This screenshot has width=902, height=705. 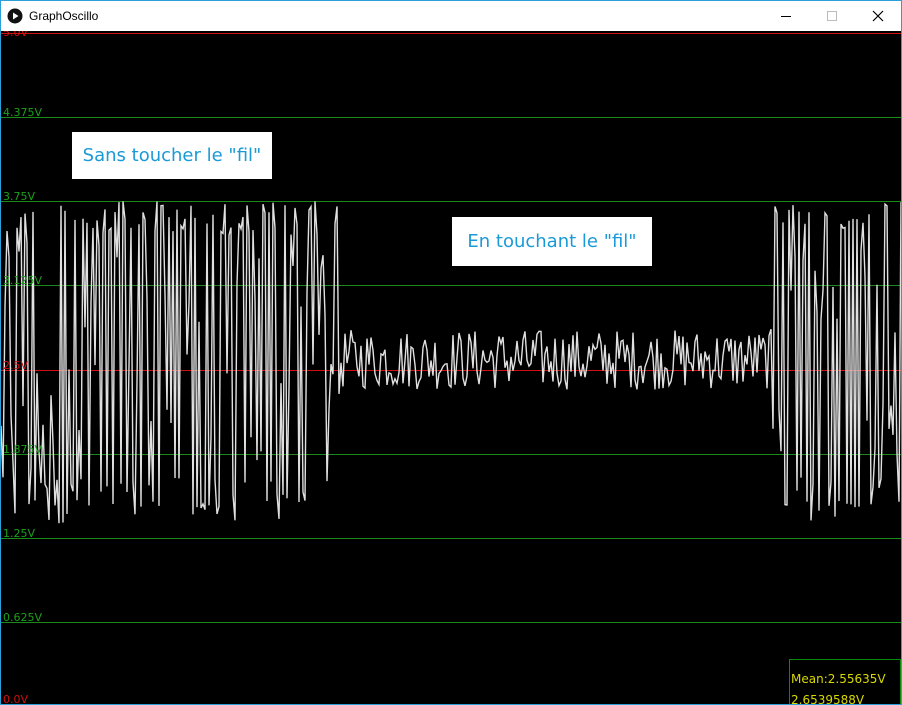 I want to click on window-controls, so click(x=832, y=16).